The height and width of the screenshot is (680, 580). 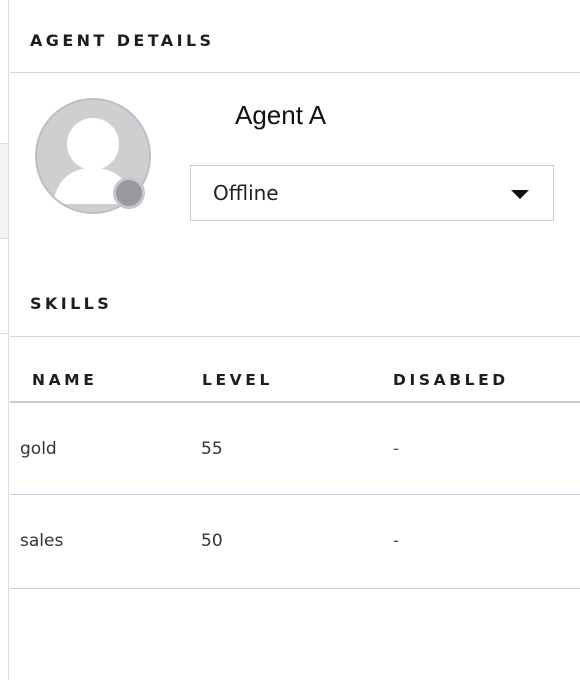 What do you see at coordinates (246, 193) in the screenshot?
I see `status-dropdown-value: Offline` at bounding box center [246, 193].